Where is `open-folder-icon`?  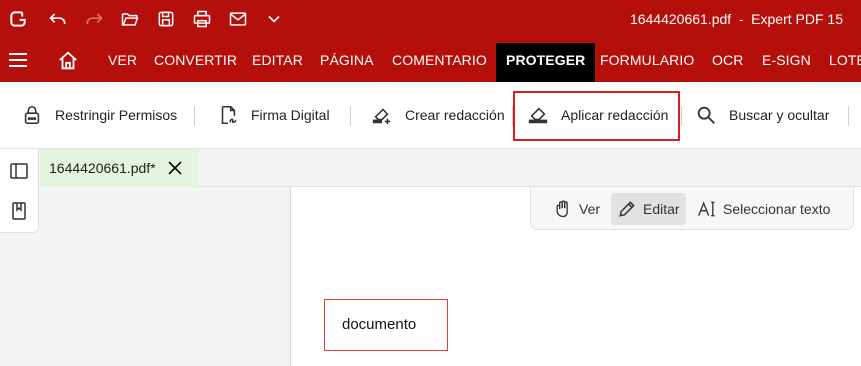
open-folder-icon is located at coordinates (130, 19).